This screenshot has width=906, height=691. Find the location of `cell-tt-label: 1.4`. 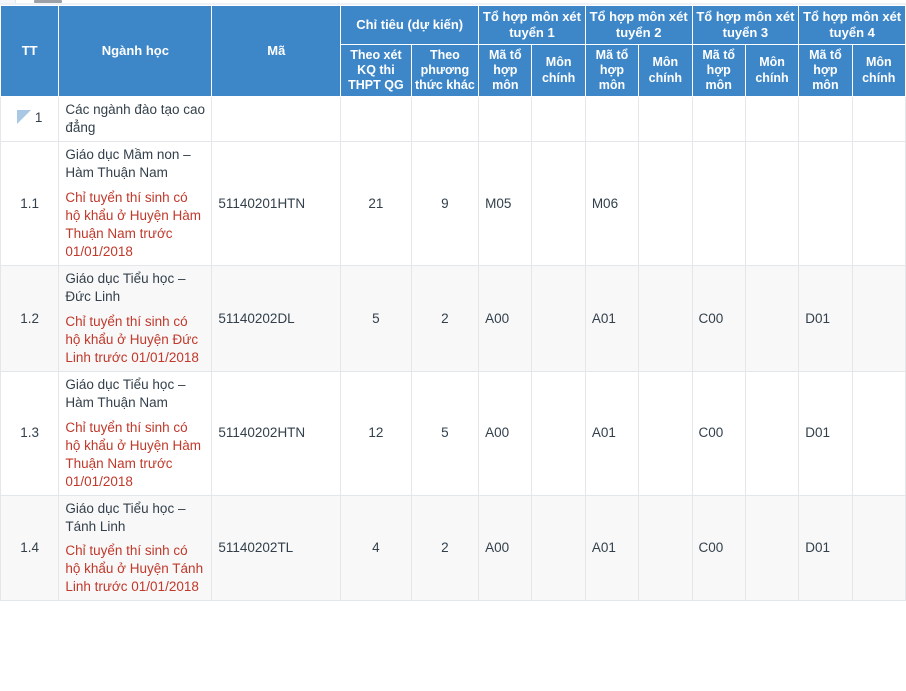

cell-tt-label: 1.4 is located at coordinates (30, 547).